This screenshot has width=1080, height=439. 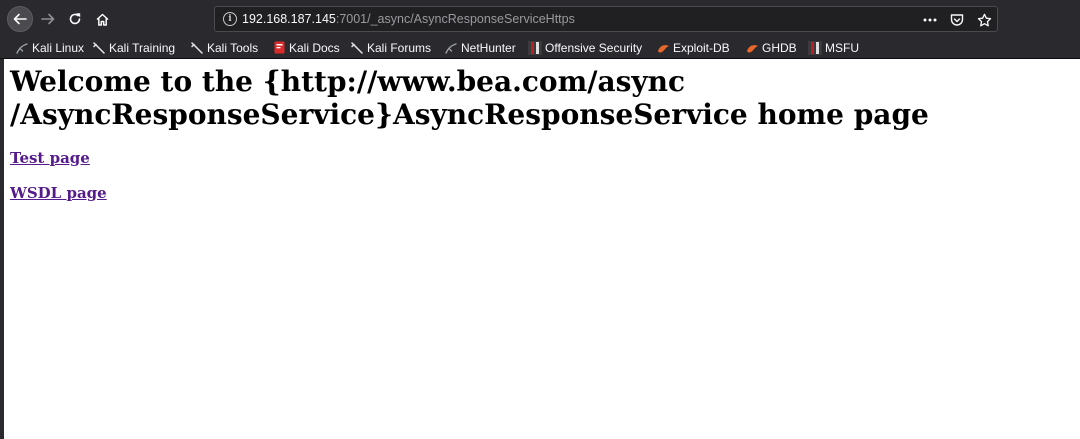 I want to click on star-icon, so click(x=984, y=19).